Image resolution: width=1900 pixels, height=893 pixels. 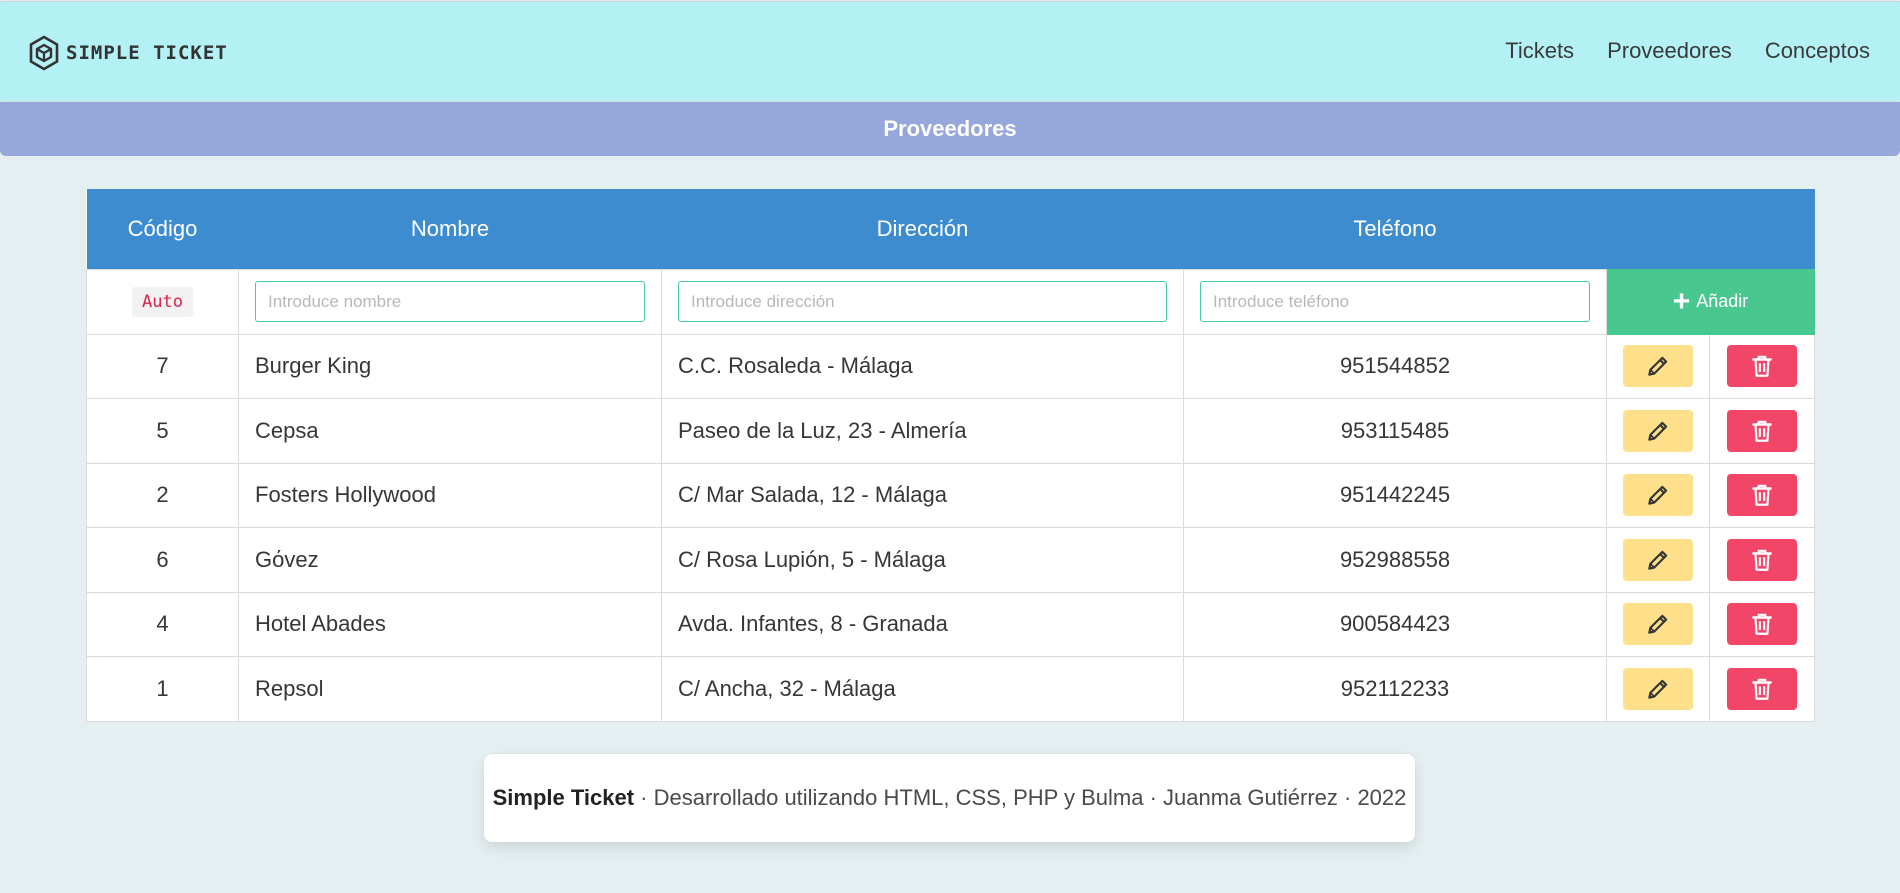 What do you see at coordinates (1539, 51) in the screenshot?
I see `nav-link-tickets: Tickets` at bounding box center [1539, 51].